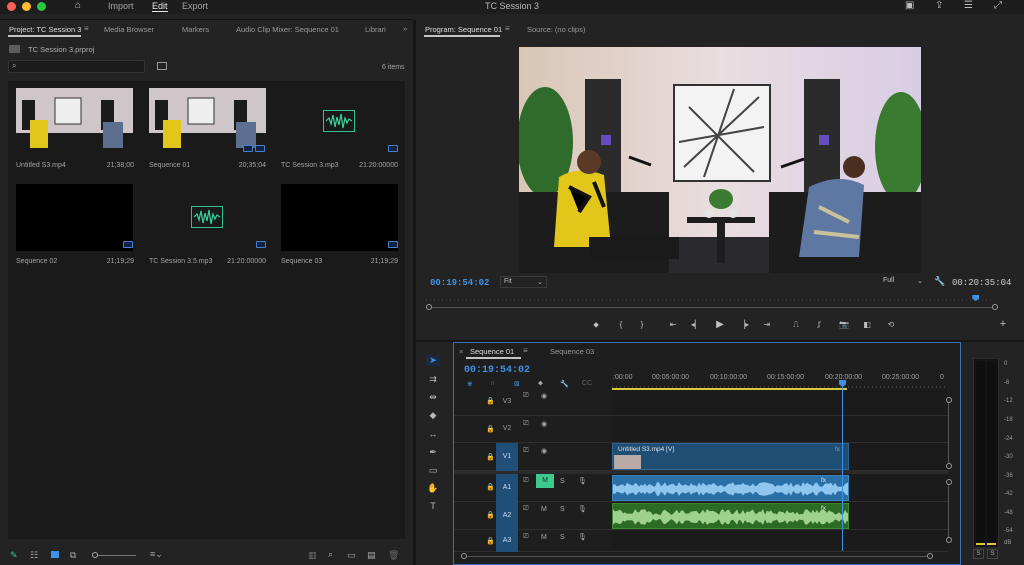  What do you see at coordinates (544, 509) in the screenshot?
I see `mute-button-a2: M` at bounding box center [544, 509].